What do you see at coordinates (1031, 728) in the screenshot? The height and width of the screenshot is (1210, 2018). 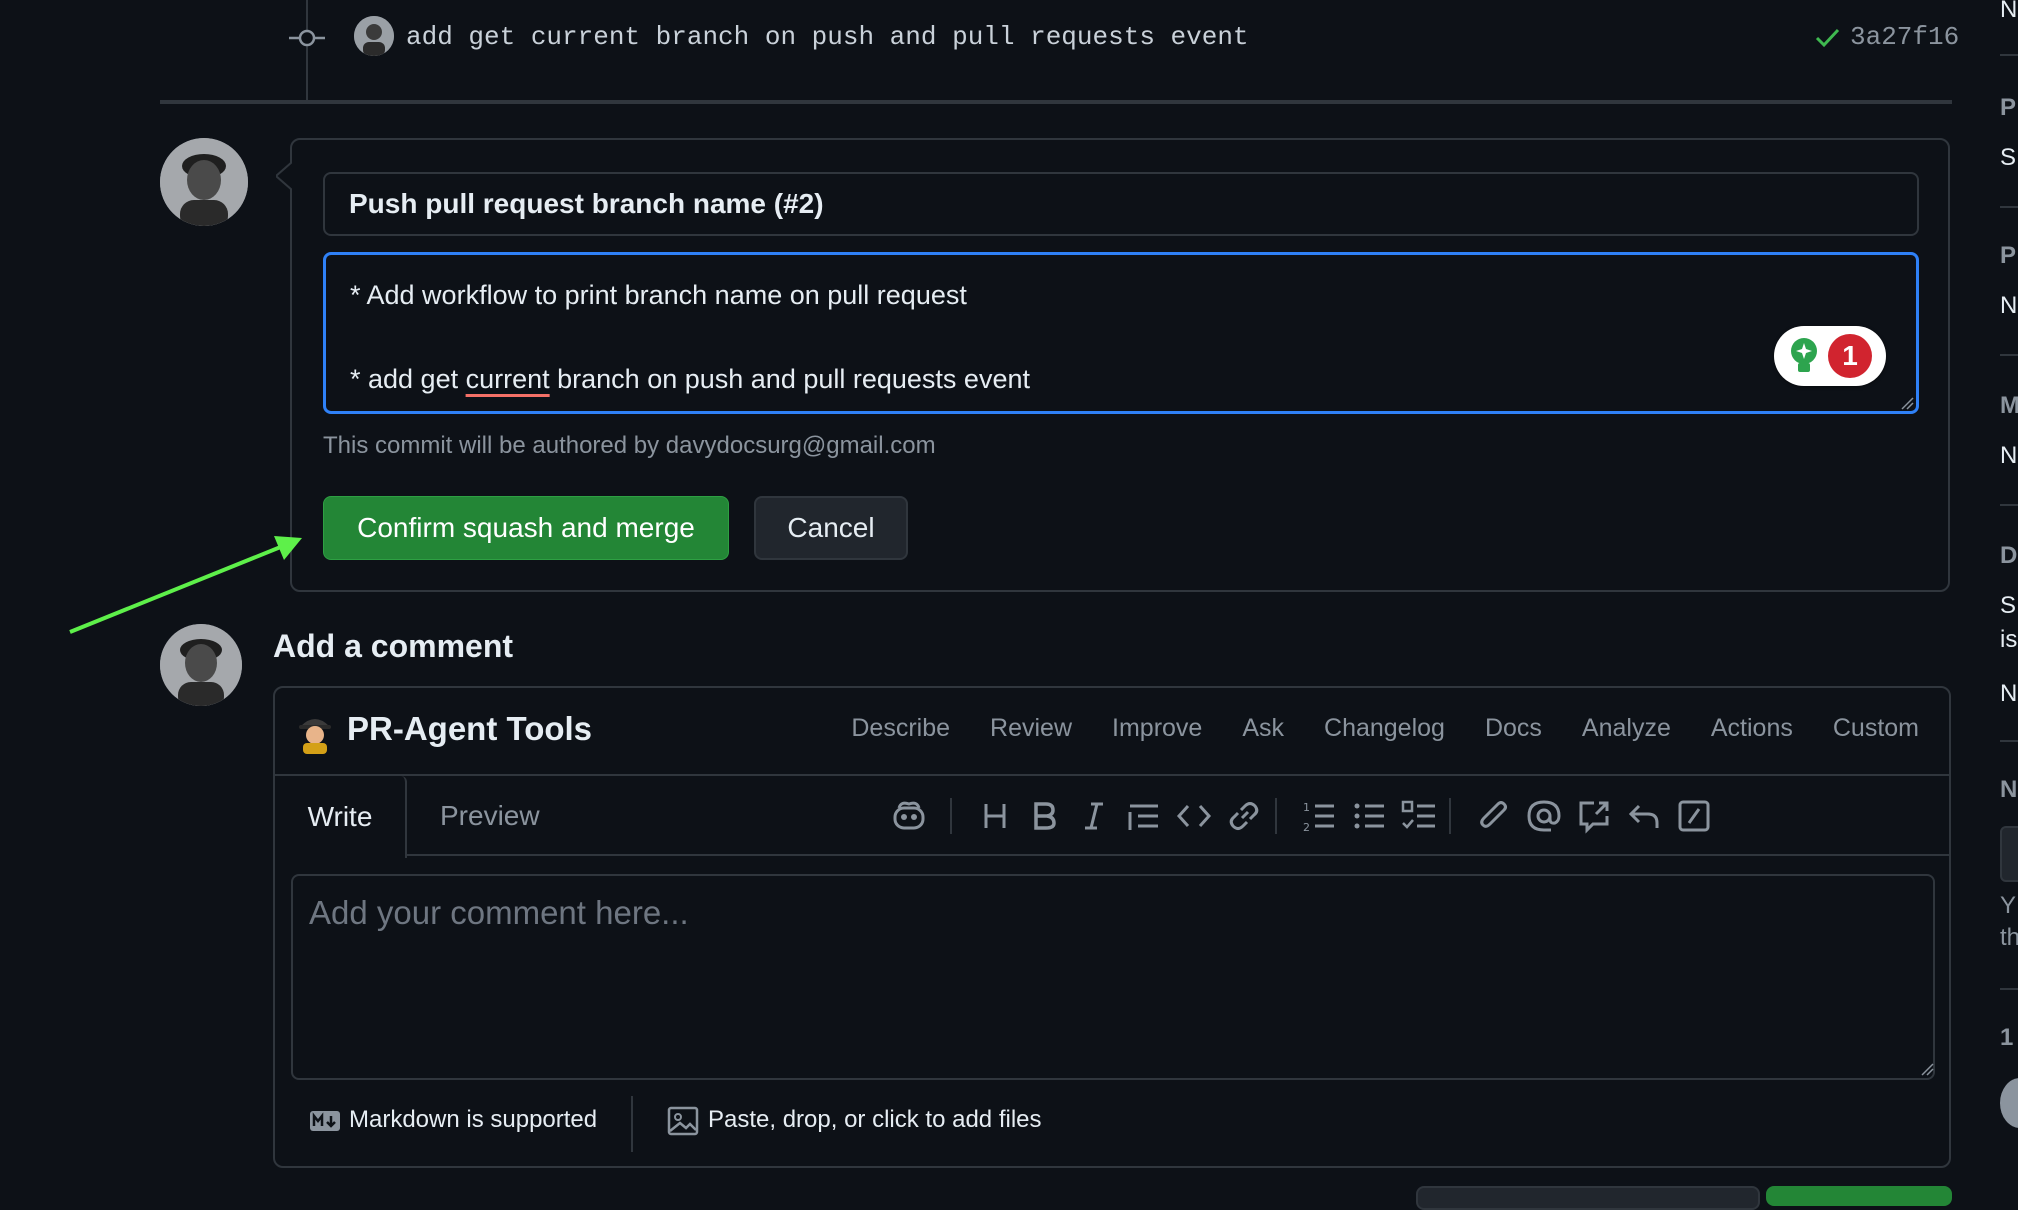 I see `agent-link-review: Review` at bounding box center [1031, 728].